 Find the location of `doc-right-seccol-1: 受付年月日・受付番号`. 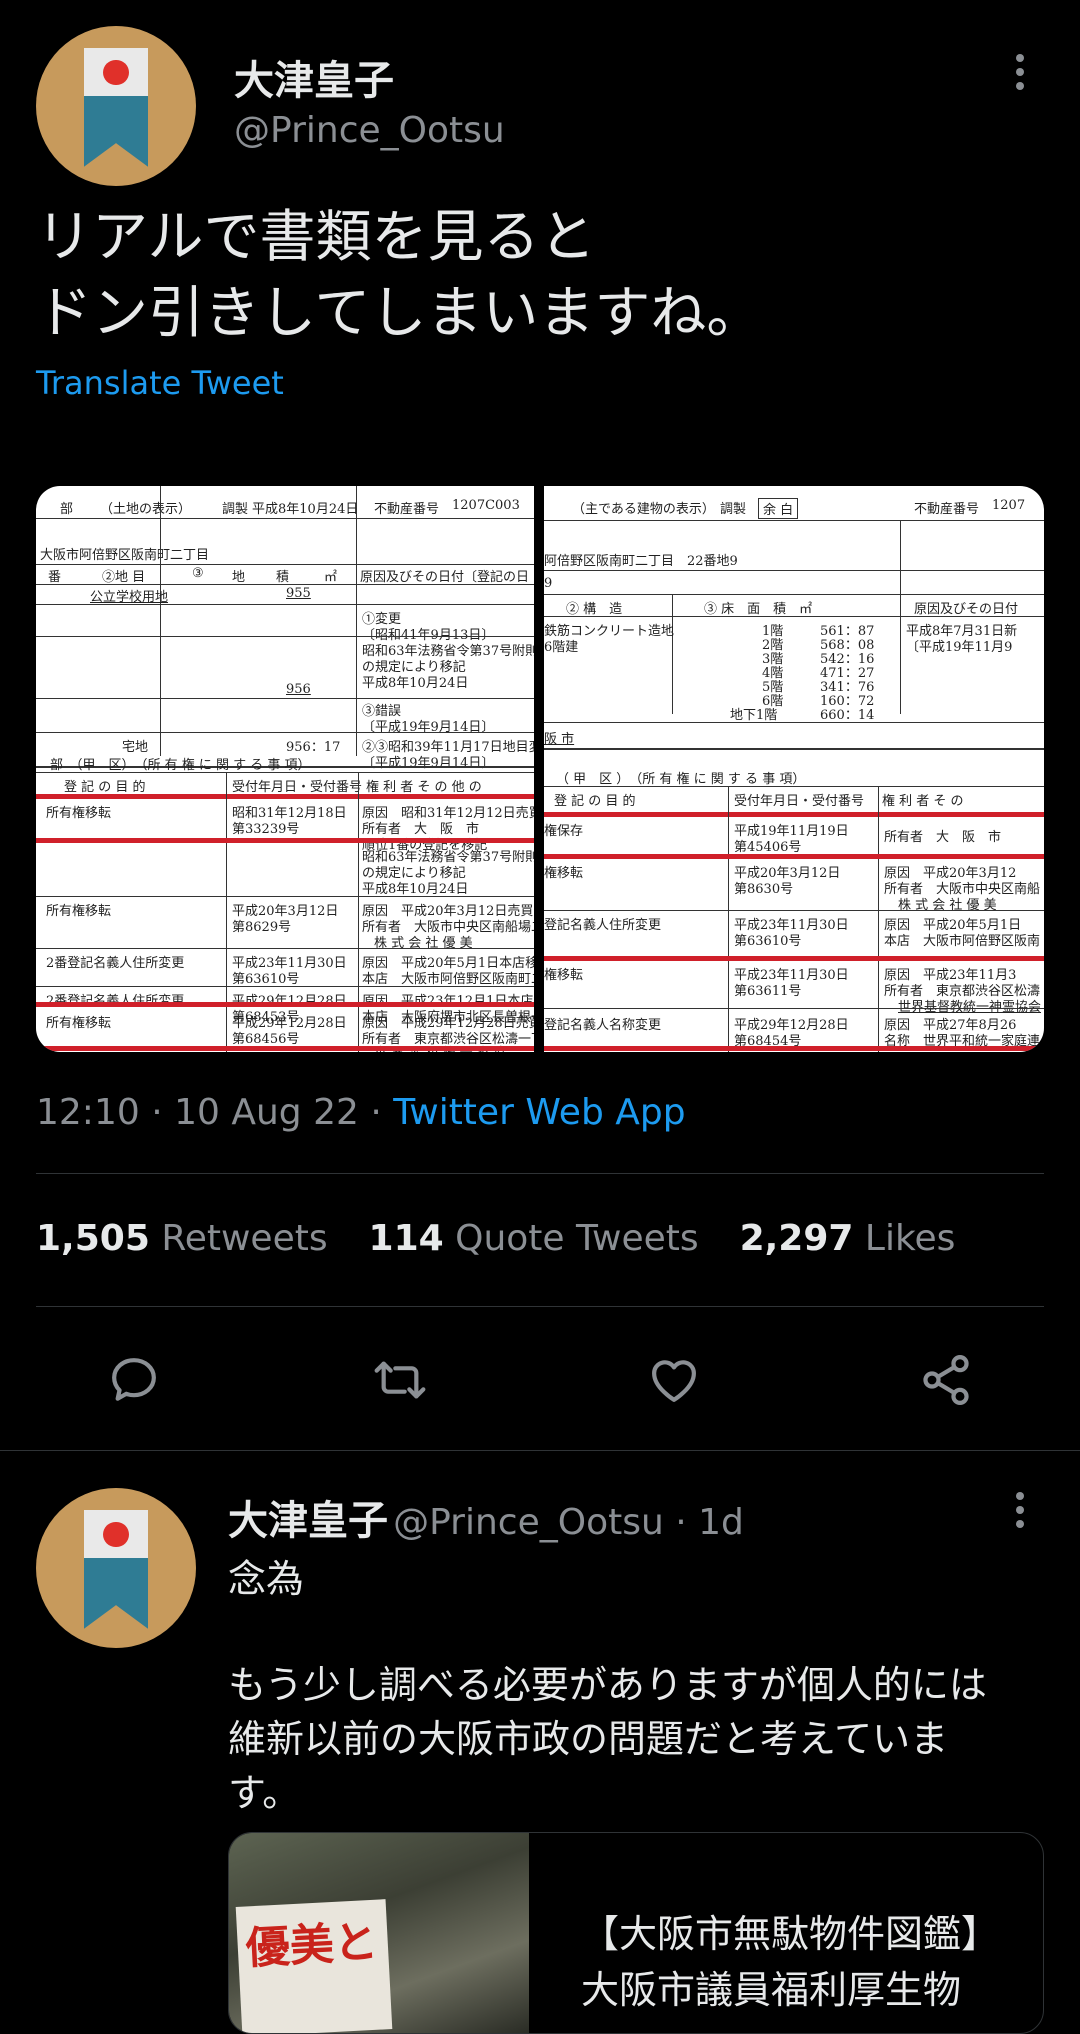

doc-right-seccol-1: 受付年月日・受付番号 is located at coordinates (799, 801).